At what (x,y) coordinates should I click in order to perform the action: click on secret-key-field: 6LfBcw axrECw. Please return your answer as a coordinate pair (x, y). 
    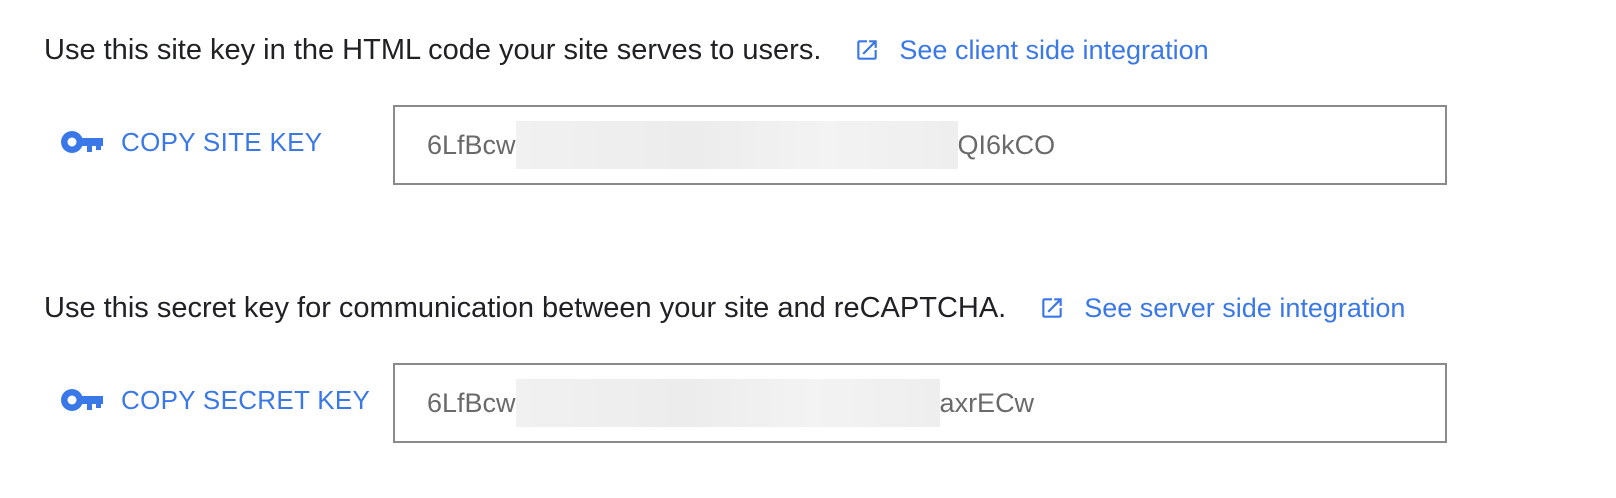
    Looking at the image, I should click on (920, 403).